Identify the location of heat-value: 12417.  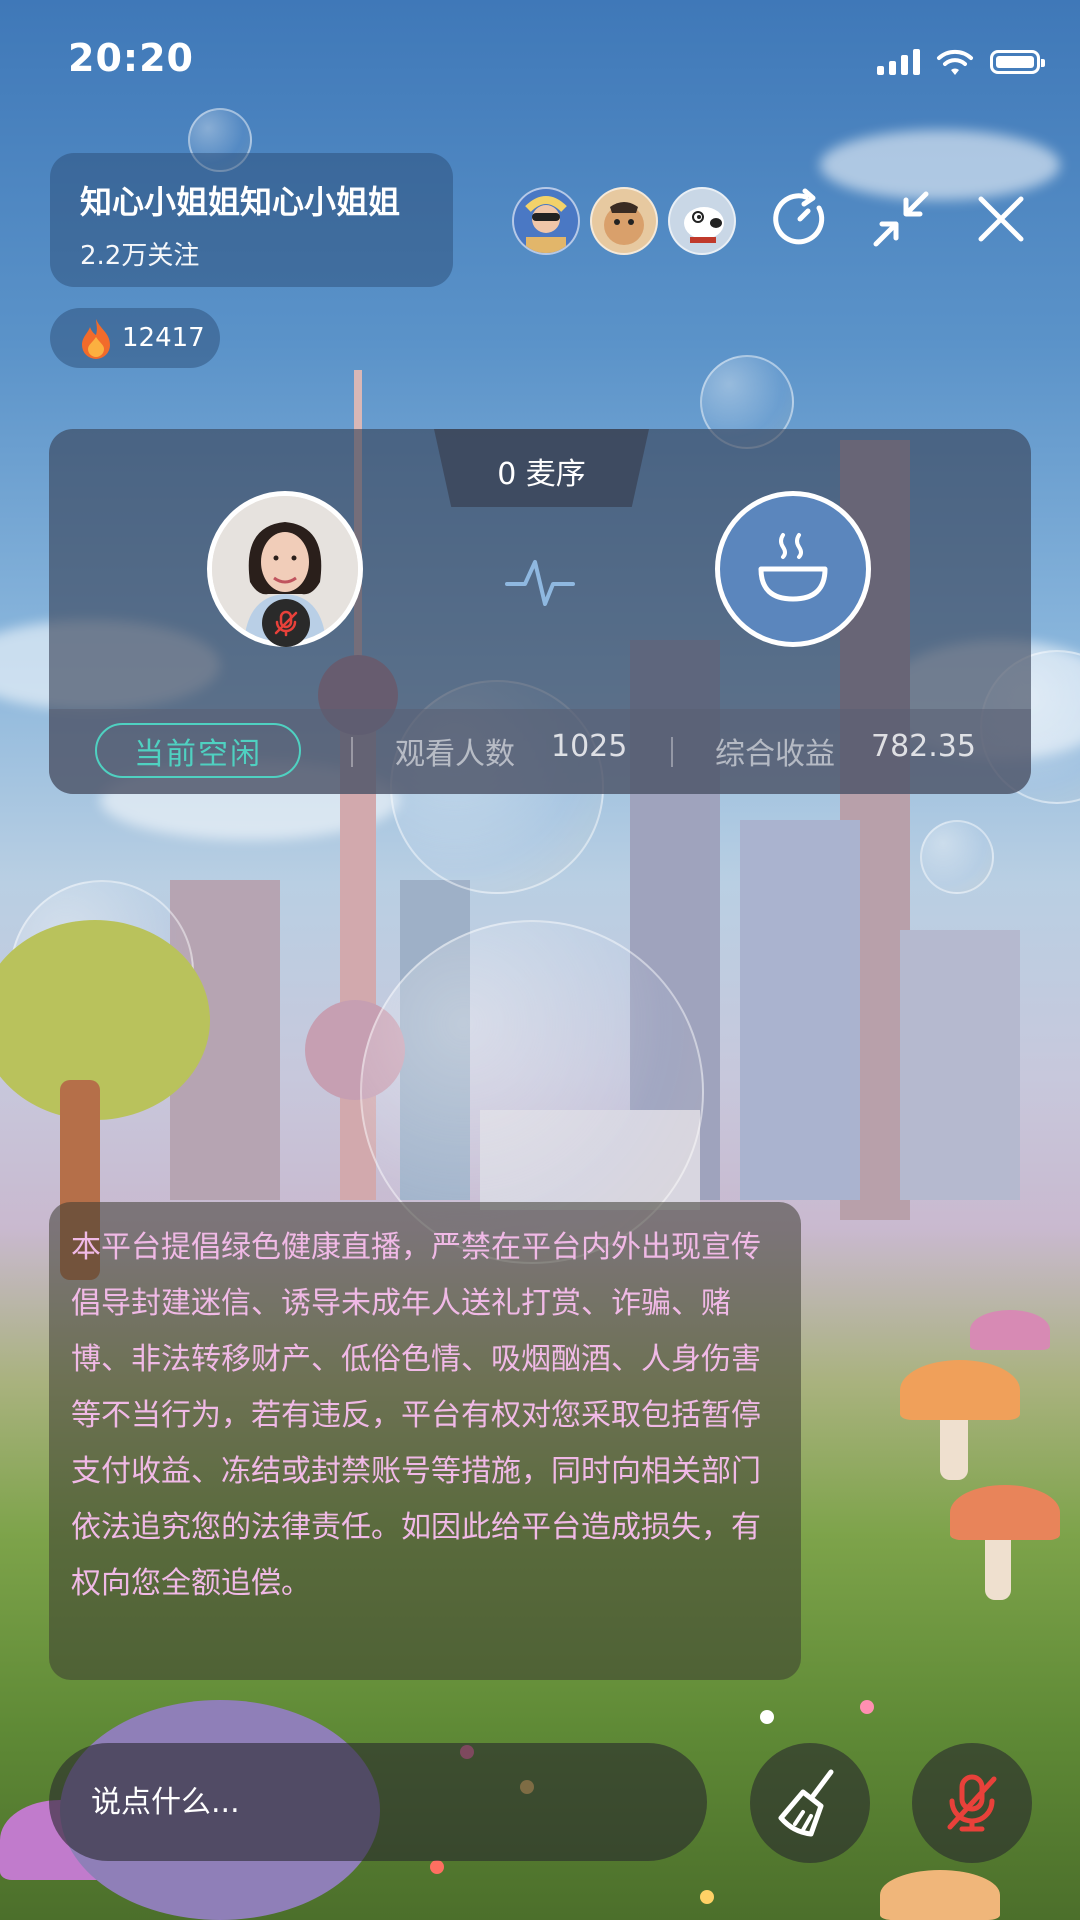
(163, 338).